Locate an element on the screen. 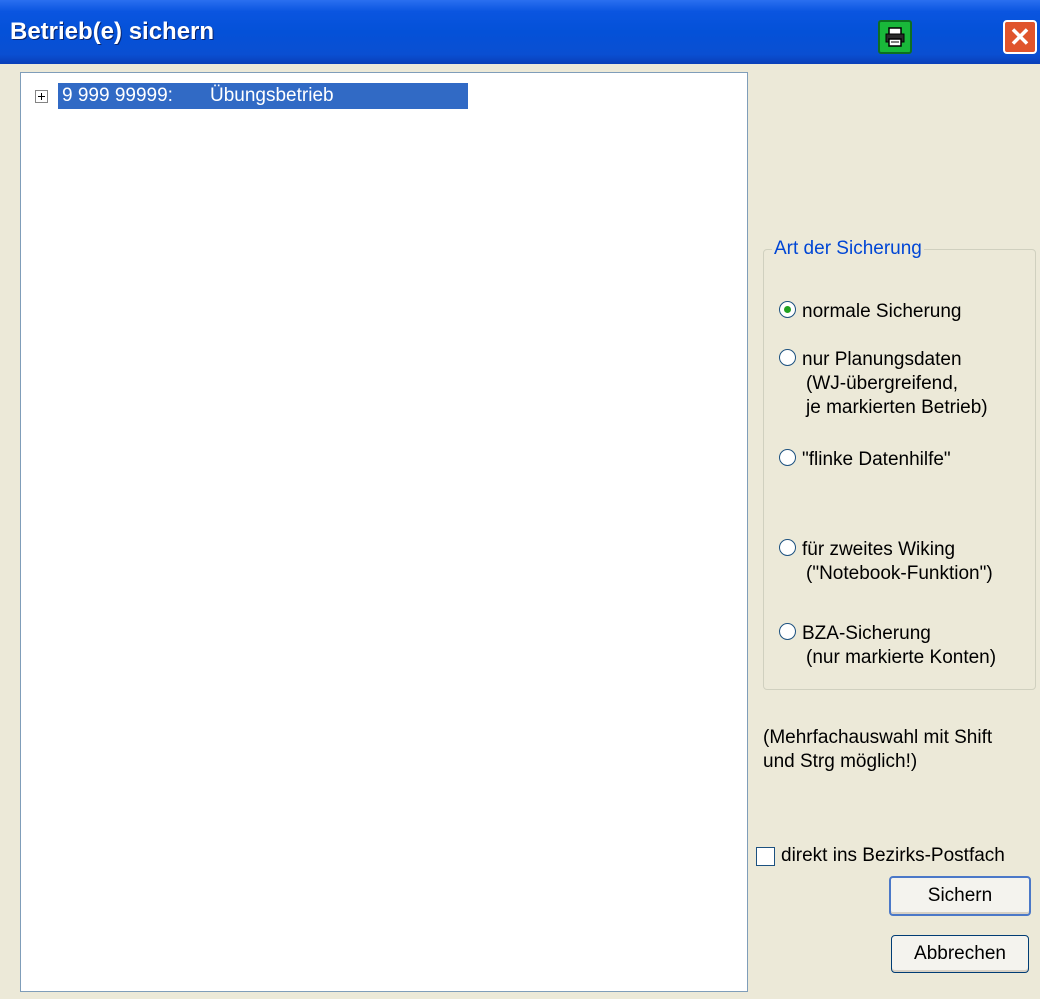 The width and height of the screenshot is (1040, 999). close-button: ✕ is located at coordinates (1020, 37).